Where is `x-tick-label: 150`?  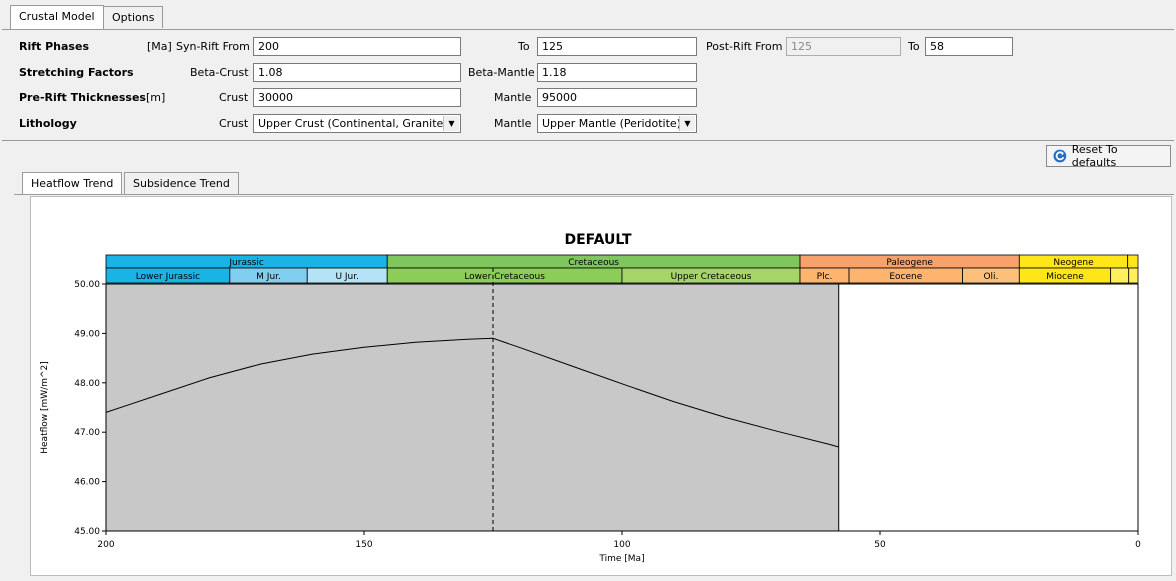 x-tick-label: 150 is located at coordinates (363, 545).